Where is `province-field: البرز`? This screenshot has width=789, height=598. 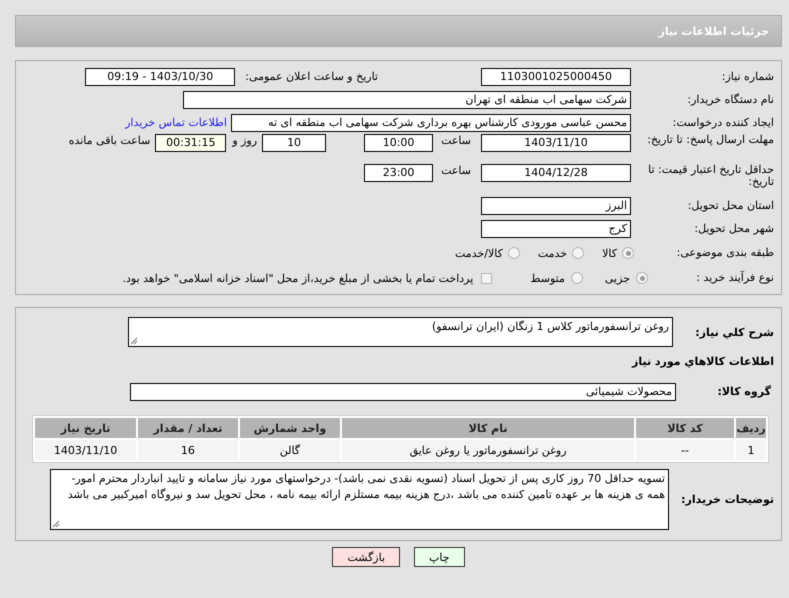
province-field: البرز is located at coordinates (556, 205).